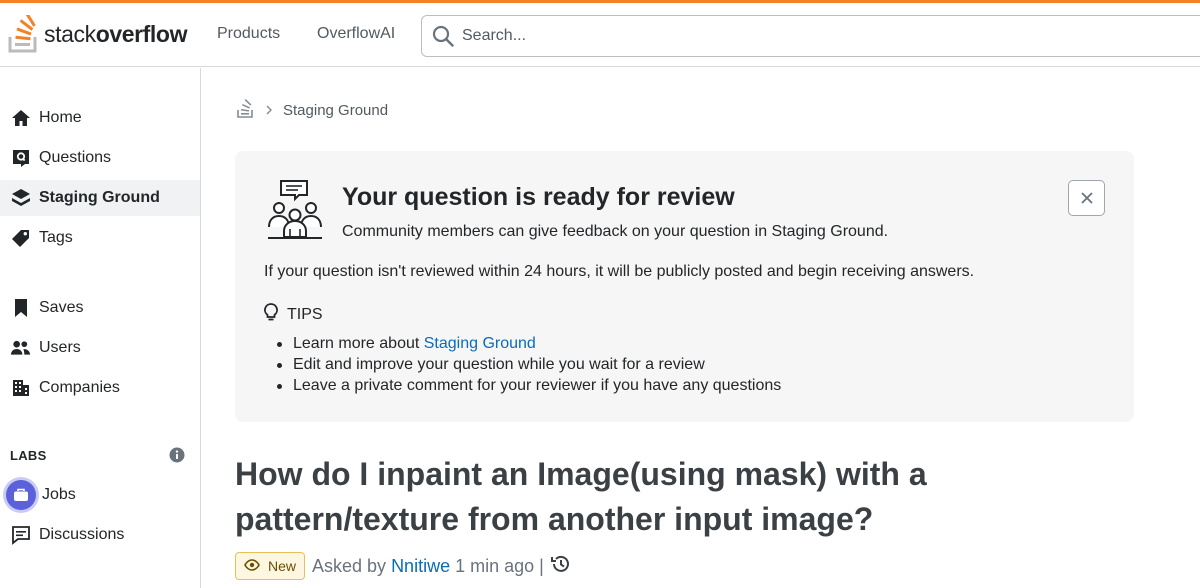 The image size is (1200, 588). I want to click on sidebar-item-label: Tags, so click(56, 237).